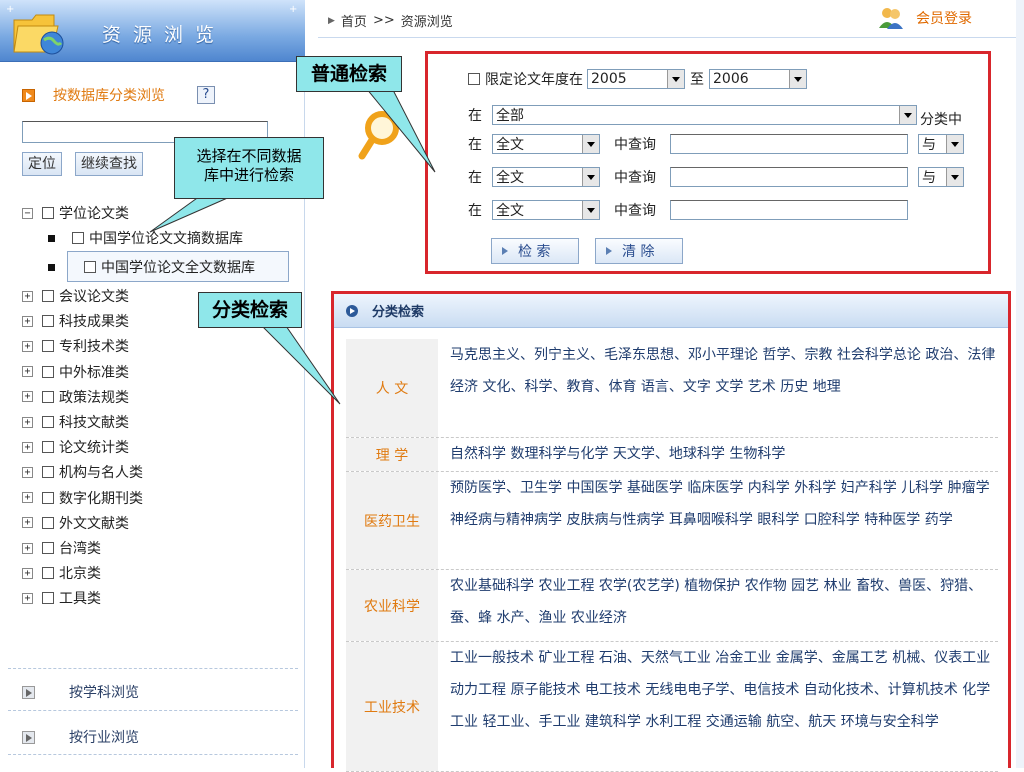  I want to click on category-label: 医药卫生, so click(392, 520).